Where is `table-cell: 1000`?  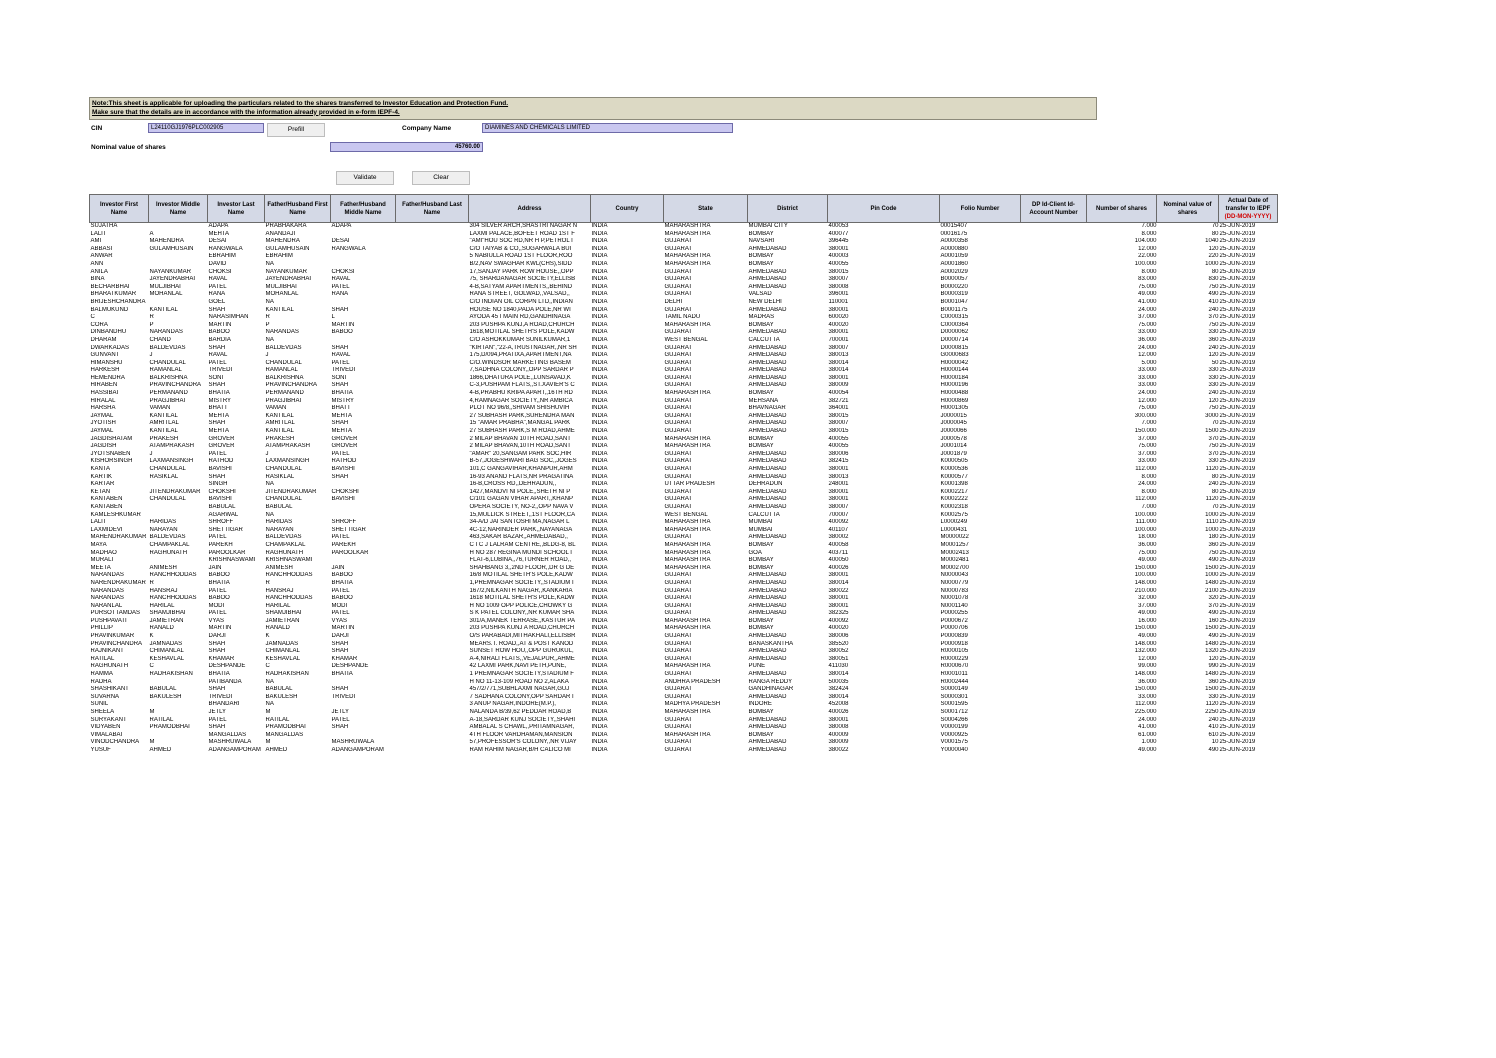
table-cell: 1000 is located at coordinates (1187, 265).